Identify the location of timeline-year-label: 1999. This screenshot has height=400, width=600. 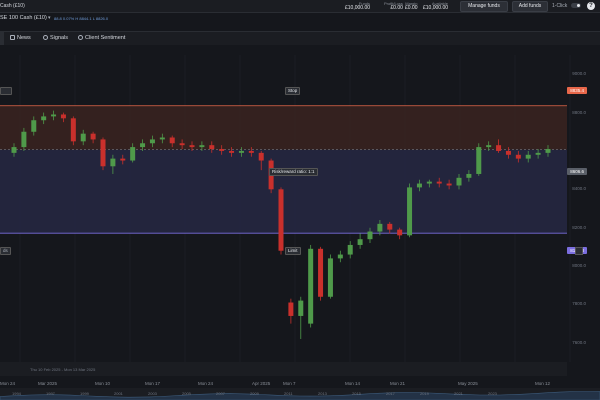
(84, 393).